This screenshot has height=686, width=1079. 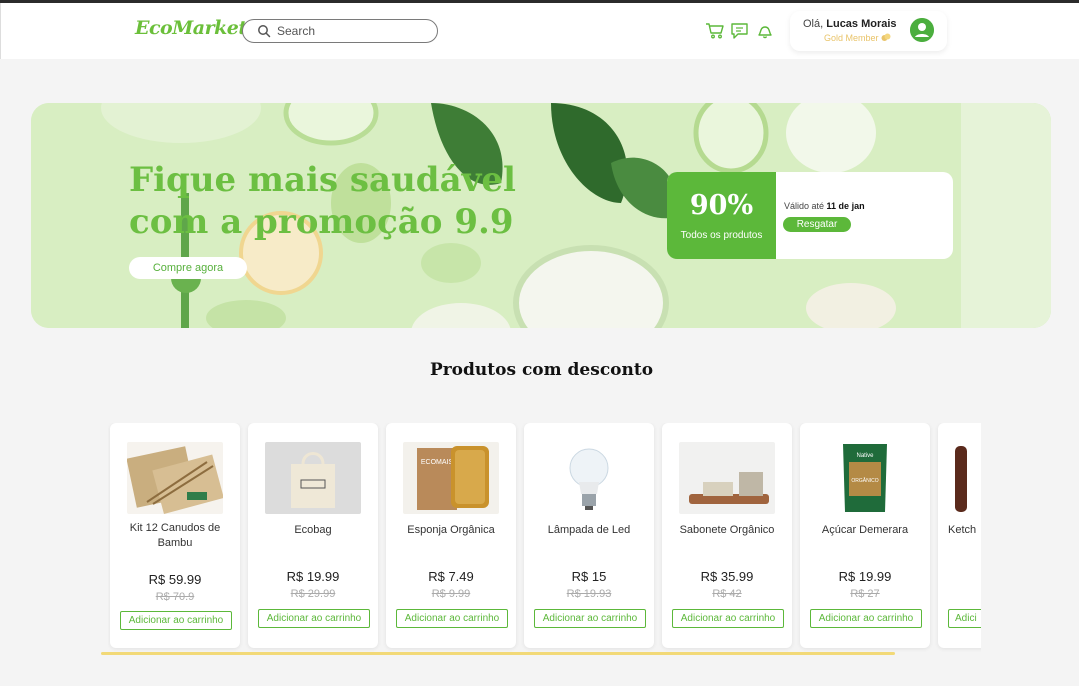 I want to click on product-name: Esponja Orgânica, so click(x=451, y=530).